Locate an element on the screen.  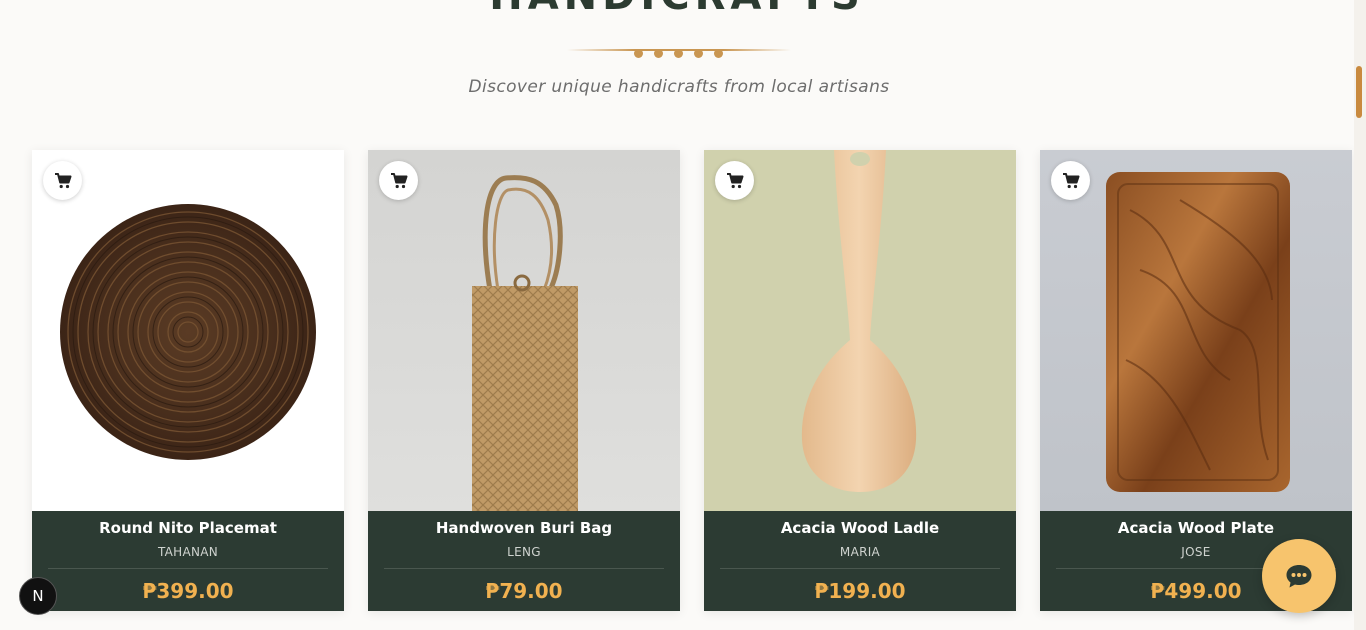
product-name: Acacia Wood Plate is located at coordinates (1196, 528).